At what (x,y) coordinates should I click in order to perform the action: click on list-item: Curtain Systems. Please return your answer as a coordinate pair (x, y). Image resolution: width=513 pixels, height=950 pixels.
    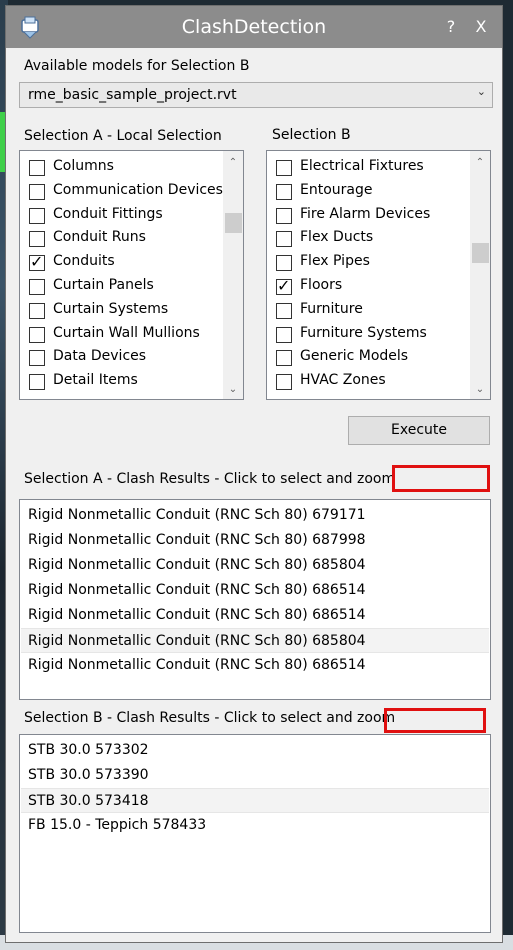
    Looking at the image, I should click on (122, 311).